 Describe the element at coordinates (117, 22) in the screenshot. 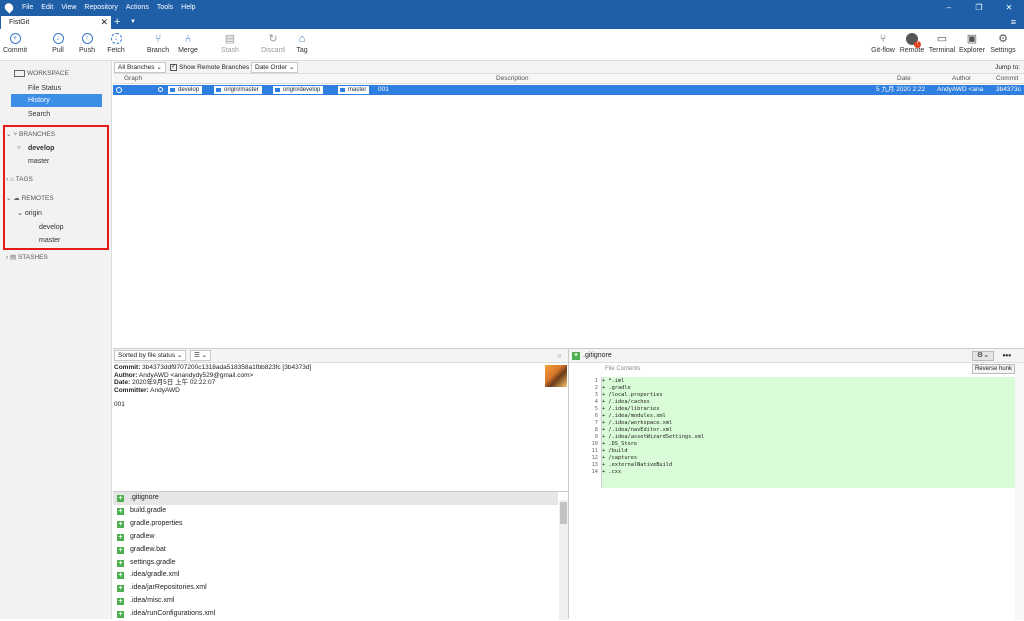

I see `add-tab-button: +` at that location.